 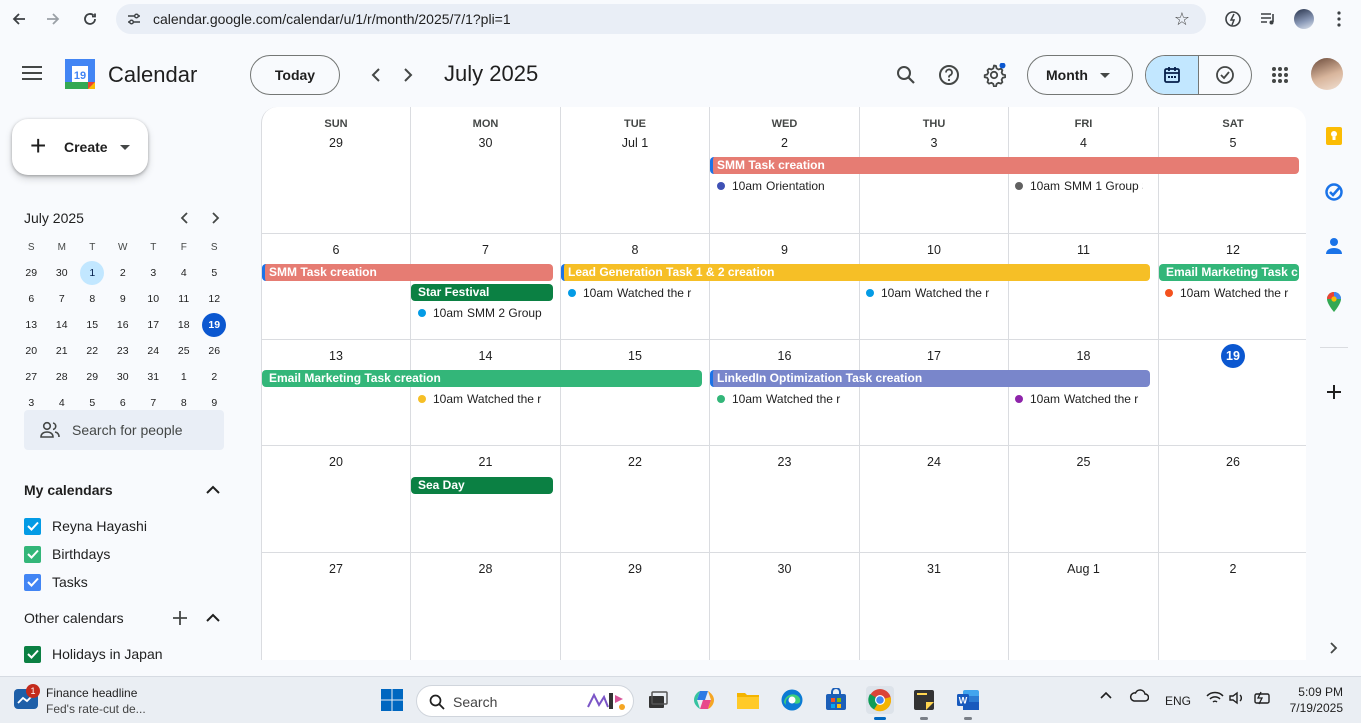 What do you see at coordinates (784, 356) in the screenshot?
I see `day-number: 16` at bounding box center [784, 356].